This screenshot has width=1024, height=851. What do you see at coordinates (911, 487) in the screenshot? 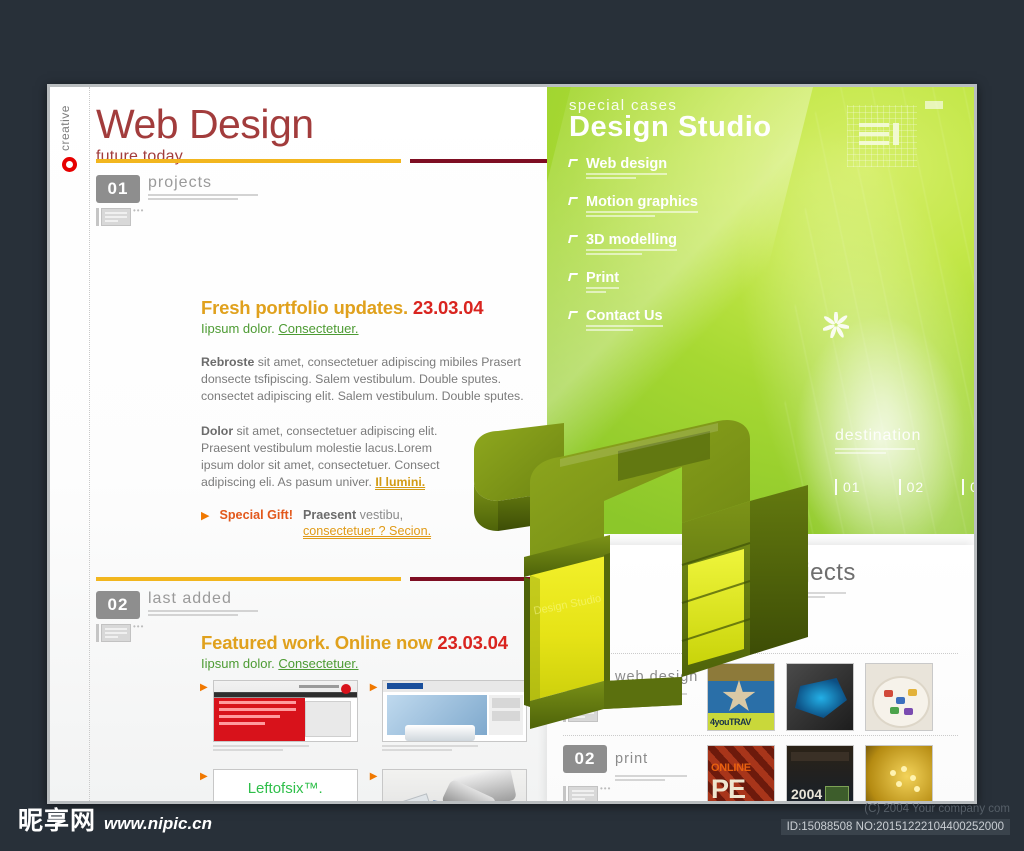
I see `pager-item-02: 02` at bounding box center [911, 487].